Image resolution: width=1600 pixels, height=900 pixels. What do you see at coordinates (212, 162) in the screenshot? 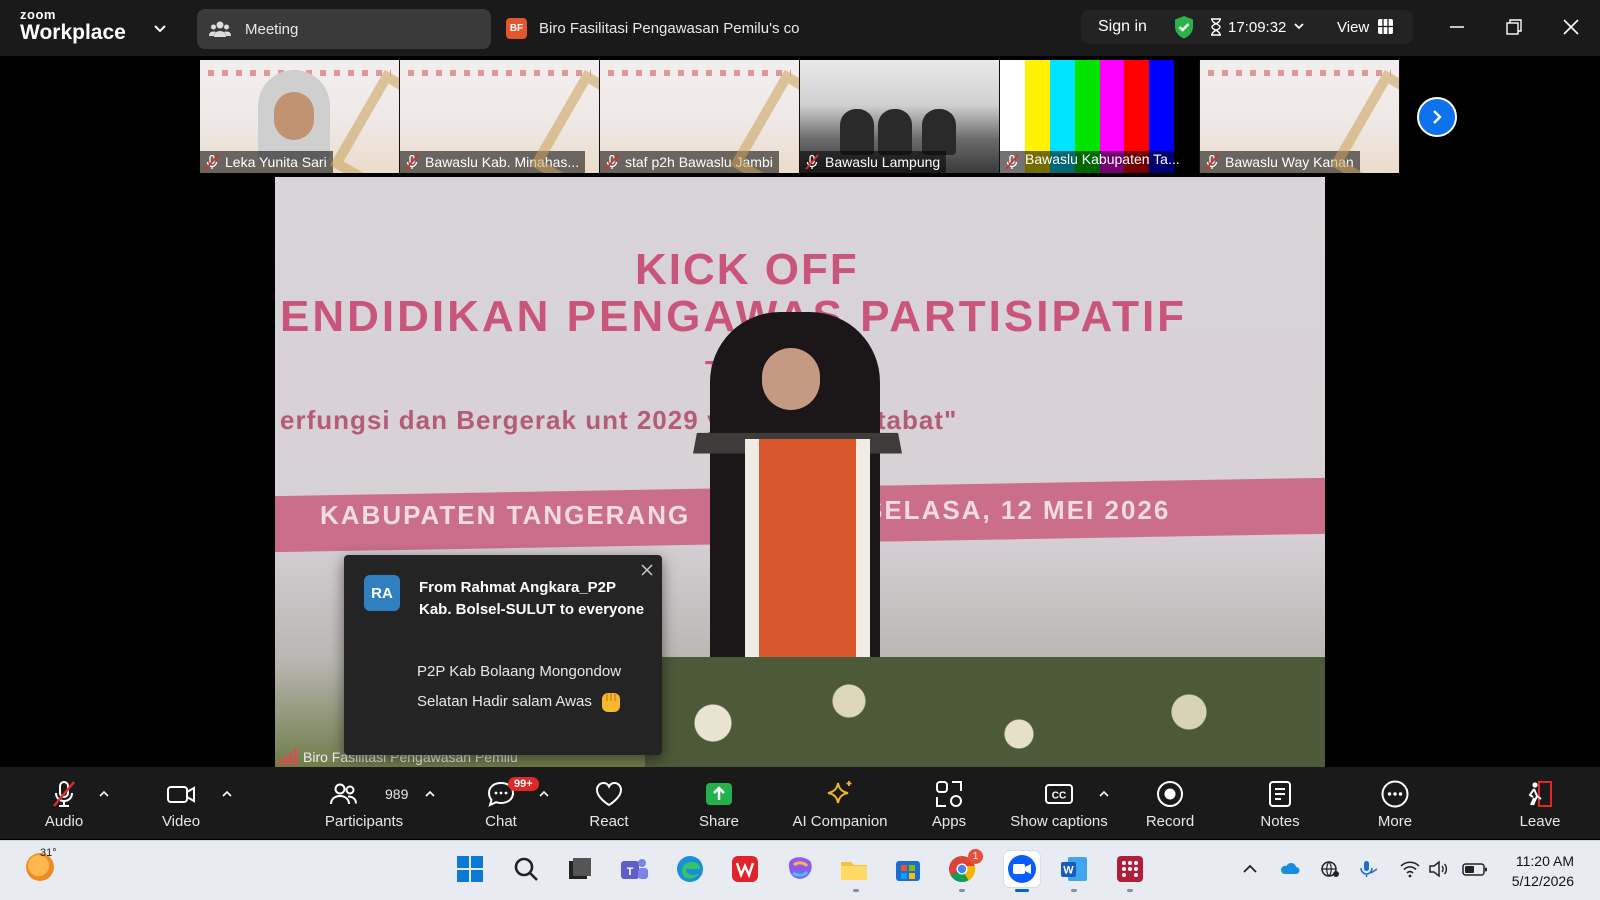
I see `microphone-muted-icon` at bounding box center [212, 162].